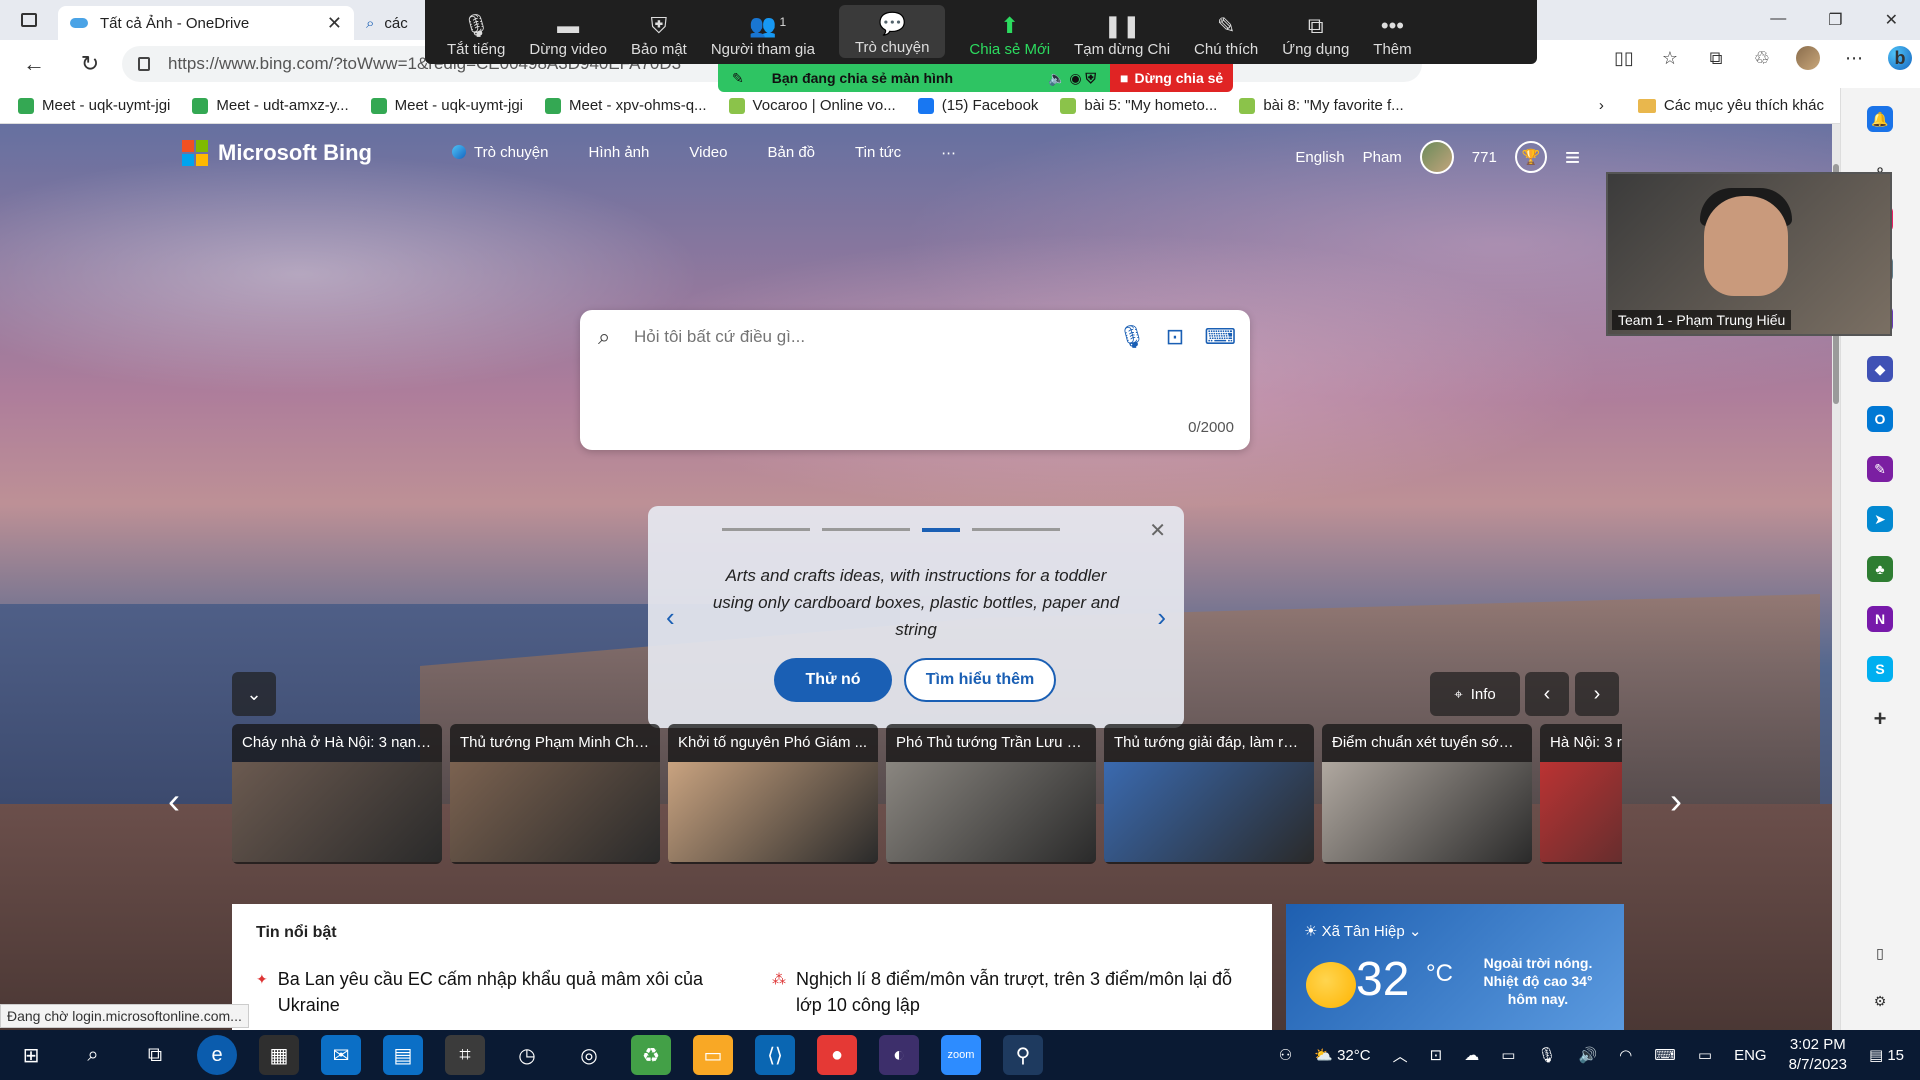 This screenshot has width=1920, height=1080. Describe the element at coordinates (589, 1055) in the screenshot. I see `media-icon: ◎` at that location.